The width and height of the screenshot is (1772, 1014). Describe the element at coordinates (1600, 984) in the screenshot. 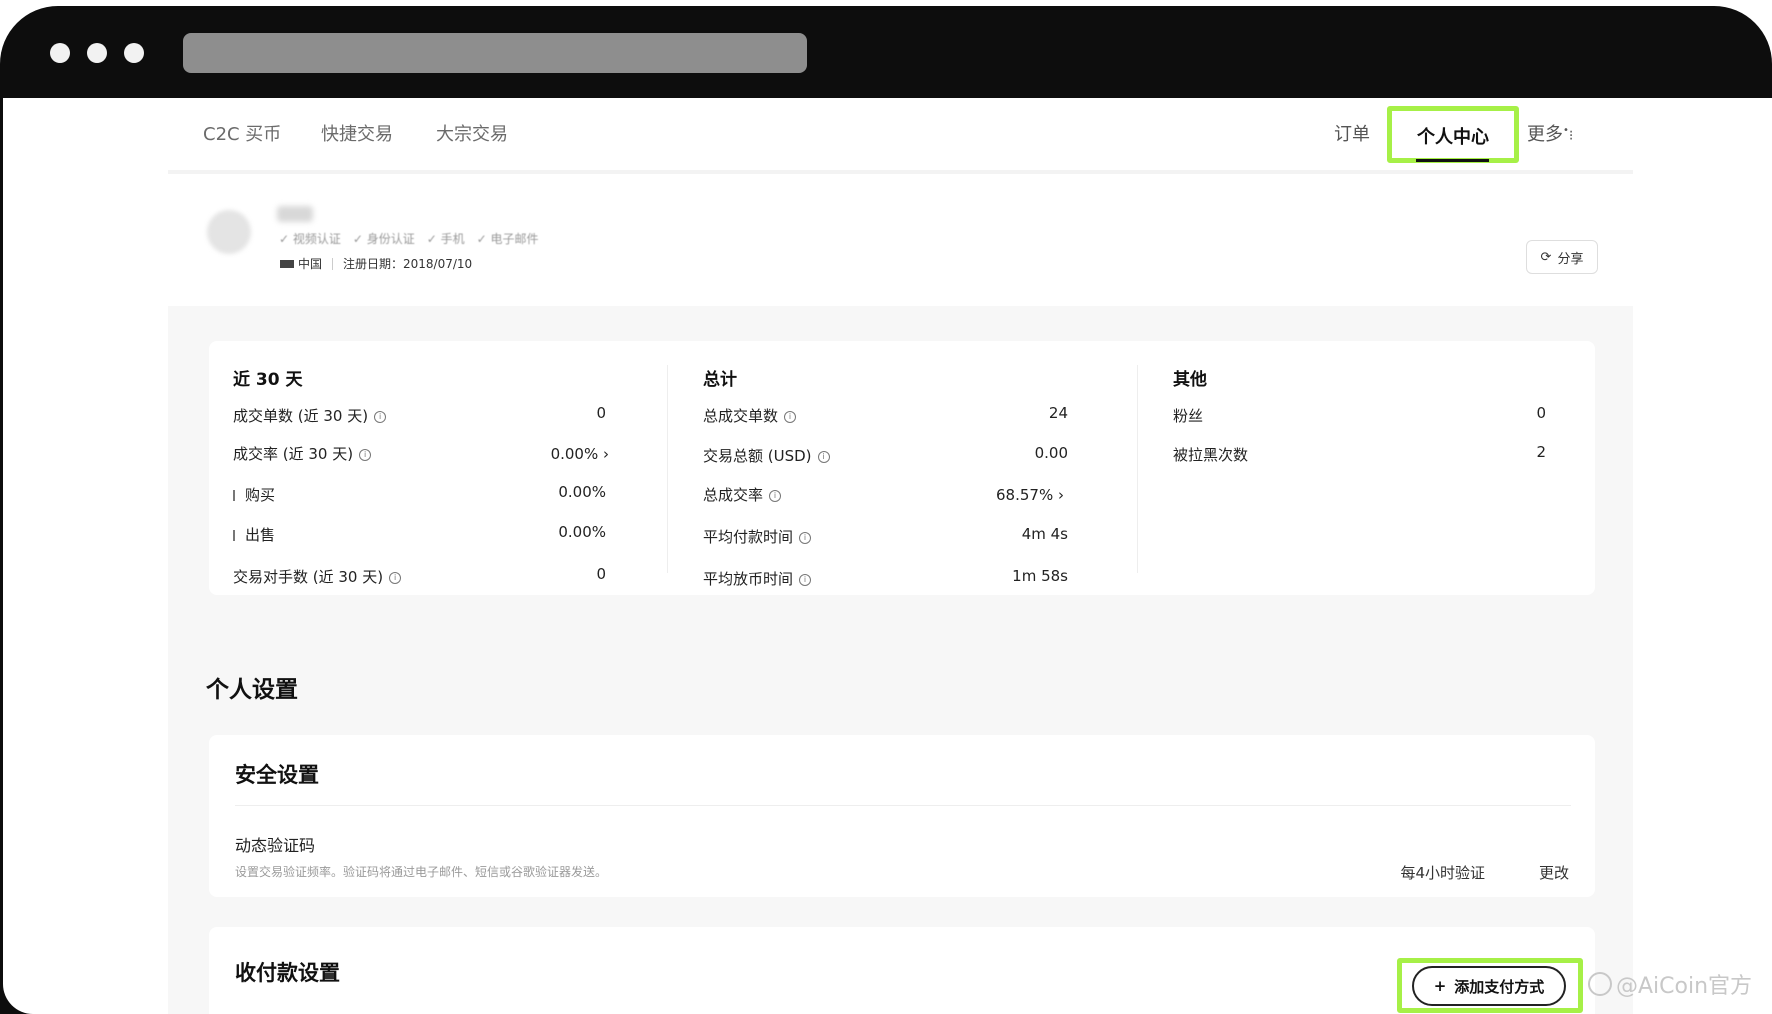

I see `aicoin-logo-icon` at that location.